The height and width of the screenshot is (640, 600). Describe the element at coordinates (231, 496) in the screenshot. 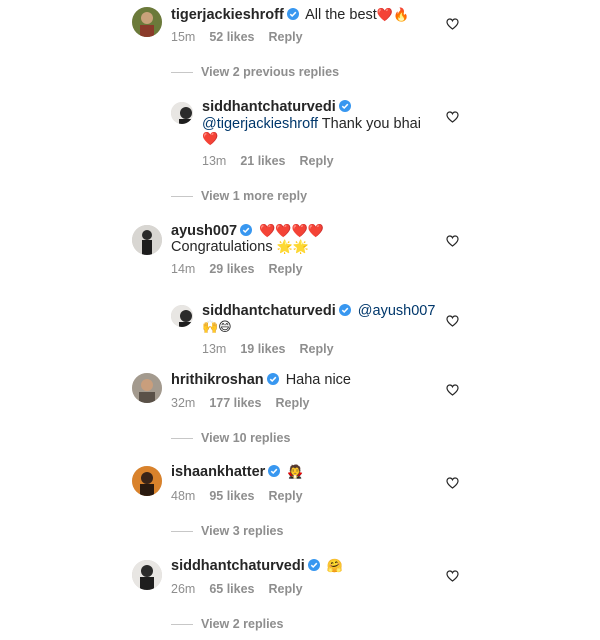

I see `likes-count: 95 likes` at that location.